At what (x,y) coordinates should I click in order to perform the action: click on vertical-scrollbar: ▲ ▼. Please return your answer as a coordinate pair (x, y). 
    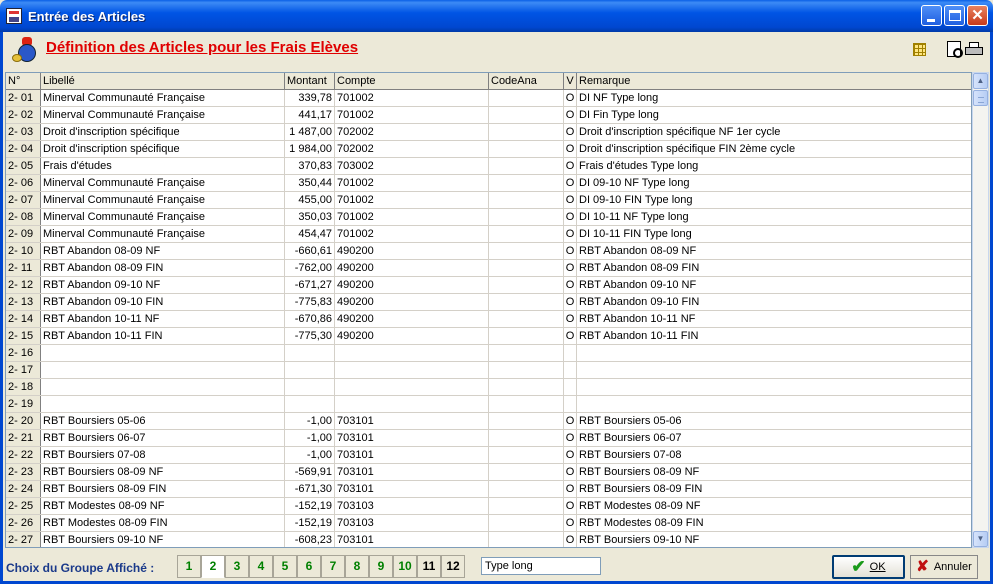
    Looking at the image, I should click on (980, 310).